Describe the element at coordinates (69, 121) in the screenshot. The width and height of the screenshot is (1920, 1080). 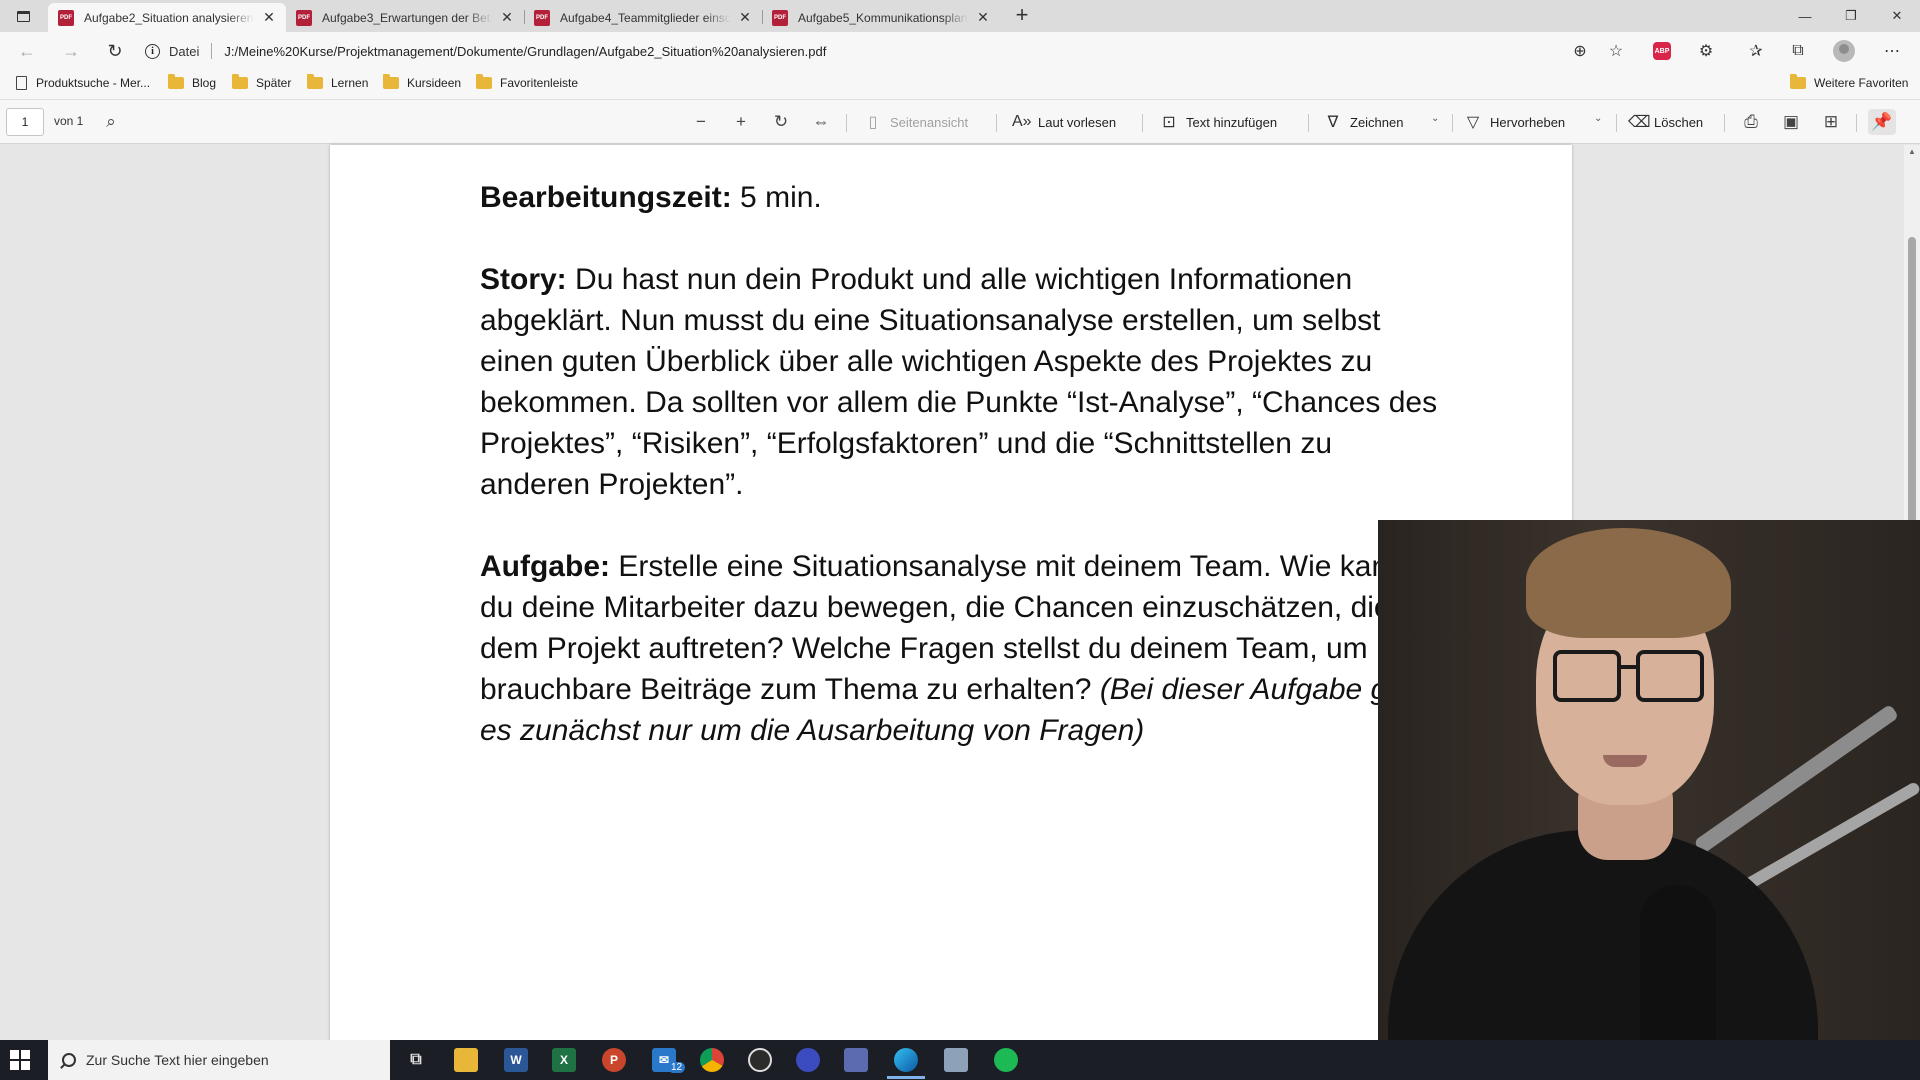
I see `page-count: von 1` at that location.